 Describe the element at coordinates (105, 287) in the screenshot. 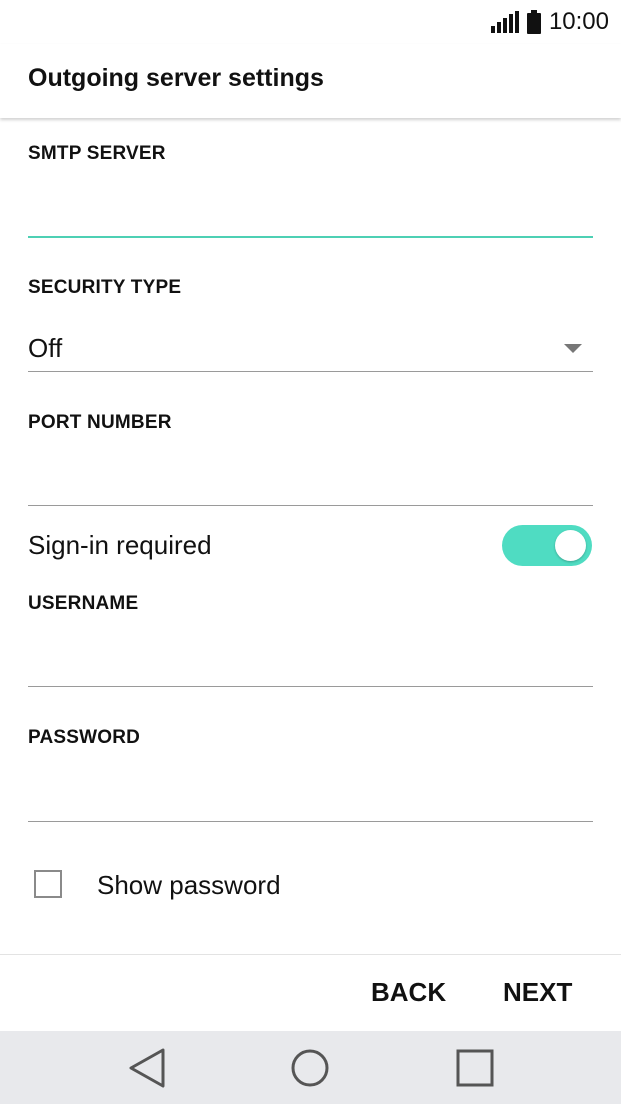

I see `security-type-label: SECURITY TYPE` at that location.